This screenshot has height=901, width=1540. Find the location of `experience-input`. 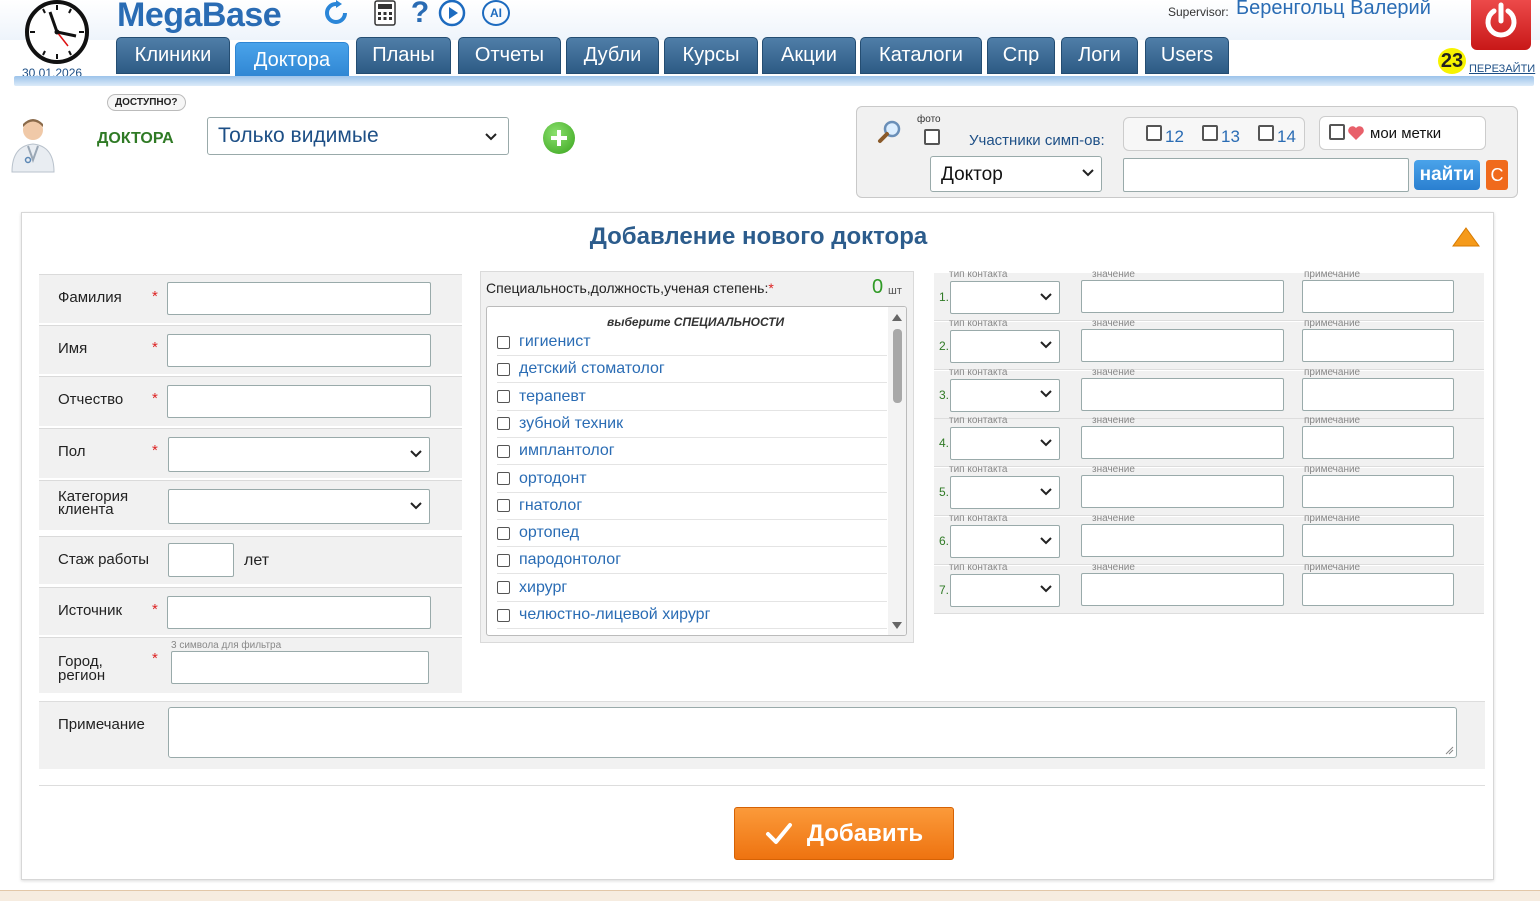

experience-input is located at coordinates (201, 560).